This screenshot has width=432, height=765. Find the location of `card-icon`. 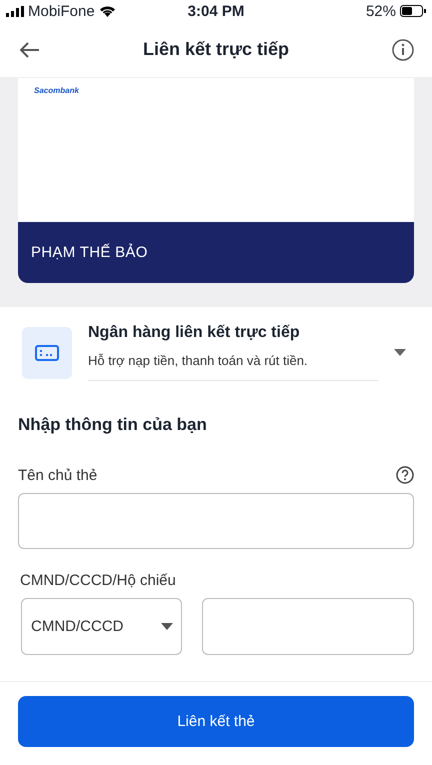

card-icon is located at coordinates (47, 352).